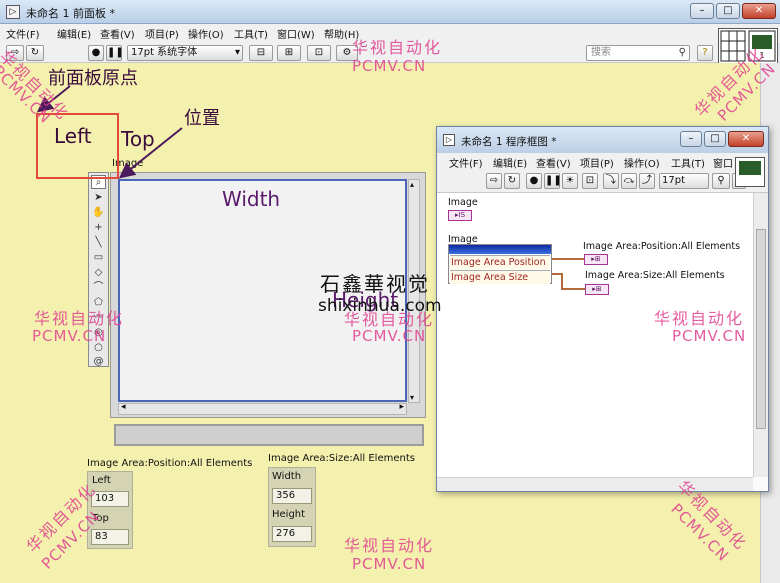 This screenshot has height=583, width=780. Describe the element at coordinates (380, 306) in the screenshot. I see `site-watermark: shixinhua.com` at that location.